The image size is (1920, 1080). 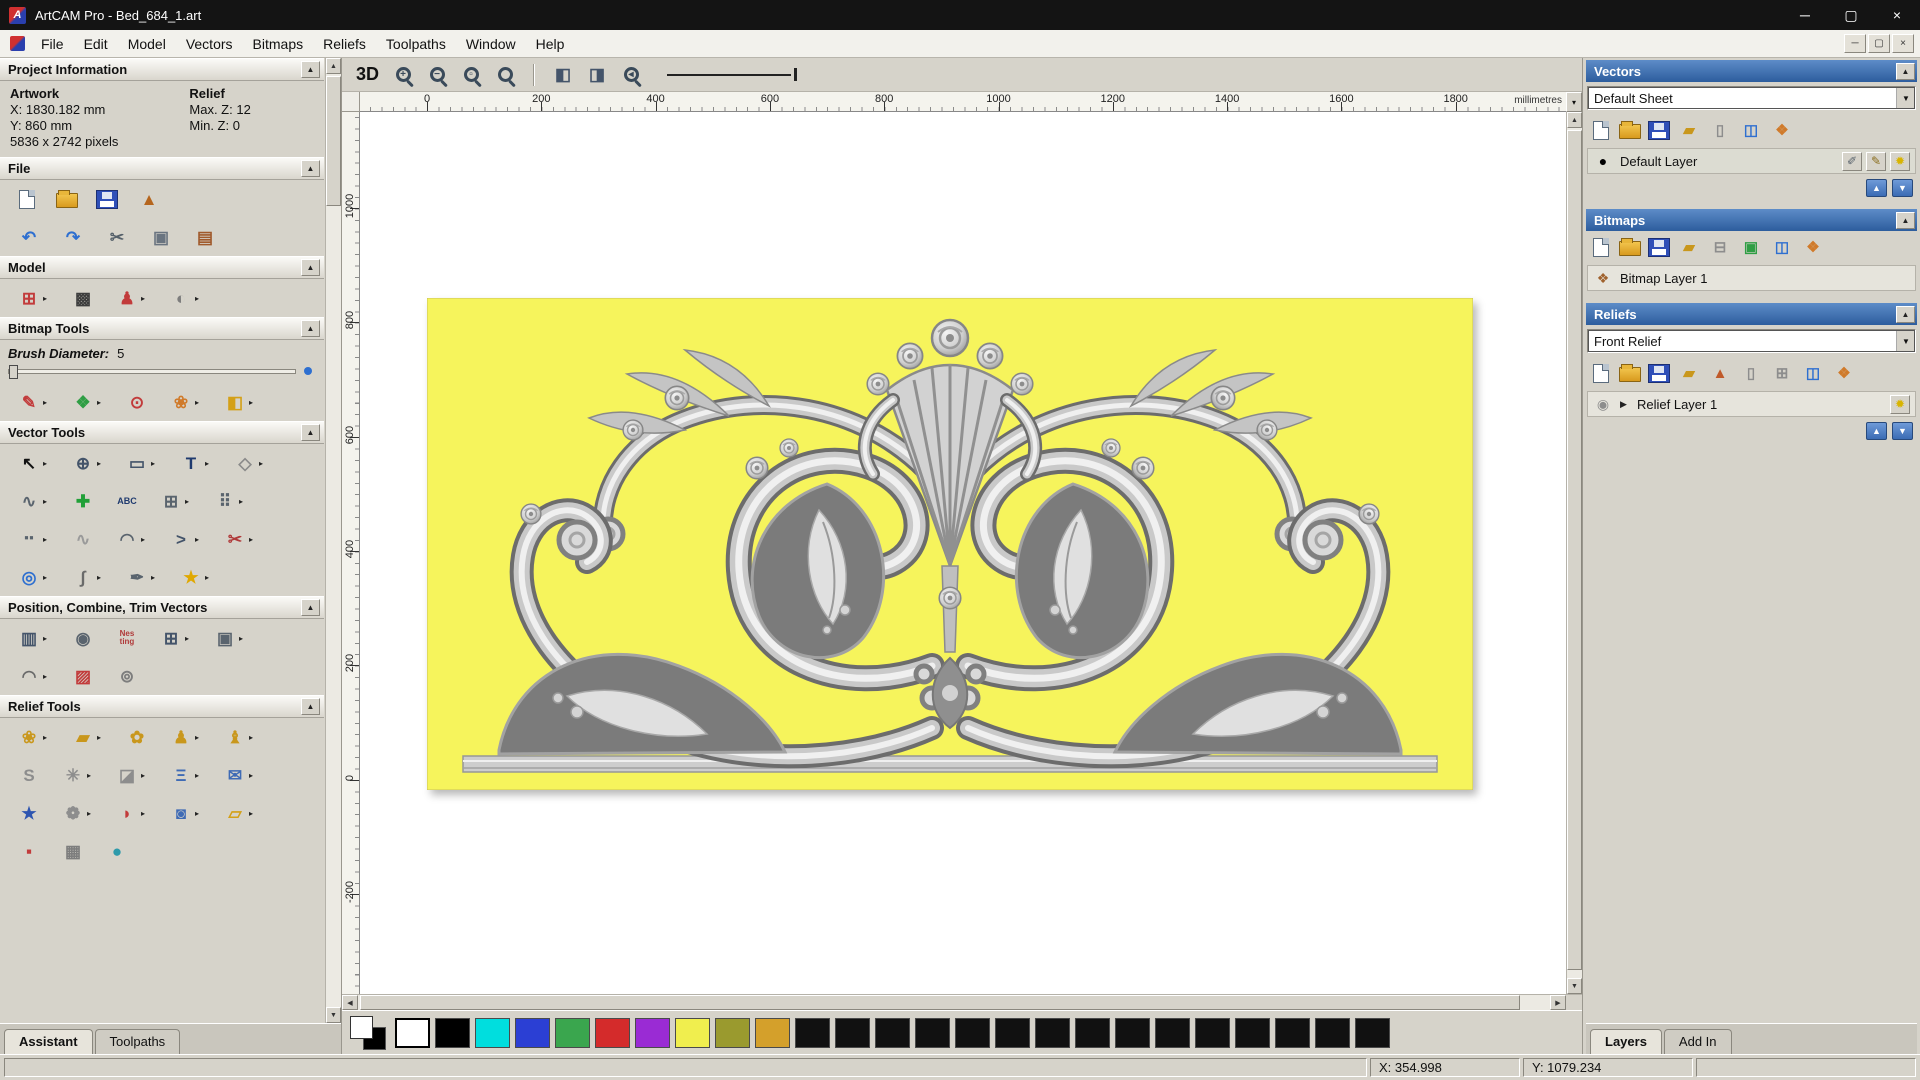 I want to click on canvas-vertical-scrollbar: ▲ ▼, so click(x=1574, y=553).